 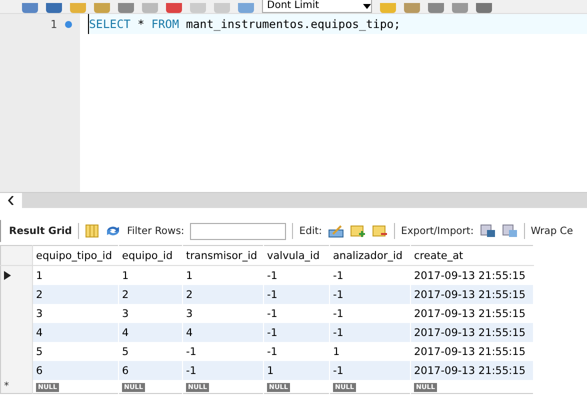 I want to click on export-import-label: Export/Import:, so click(x=437, y=231).